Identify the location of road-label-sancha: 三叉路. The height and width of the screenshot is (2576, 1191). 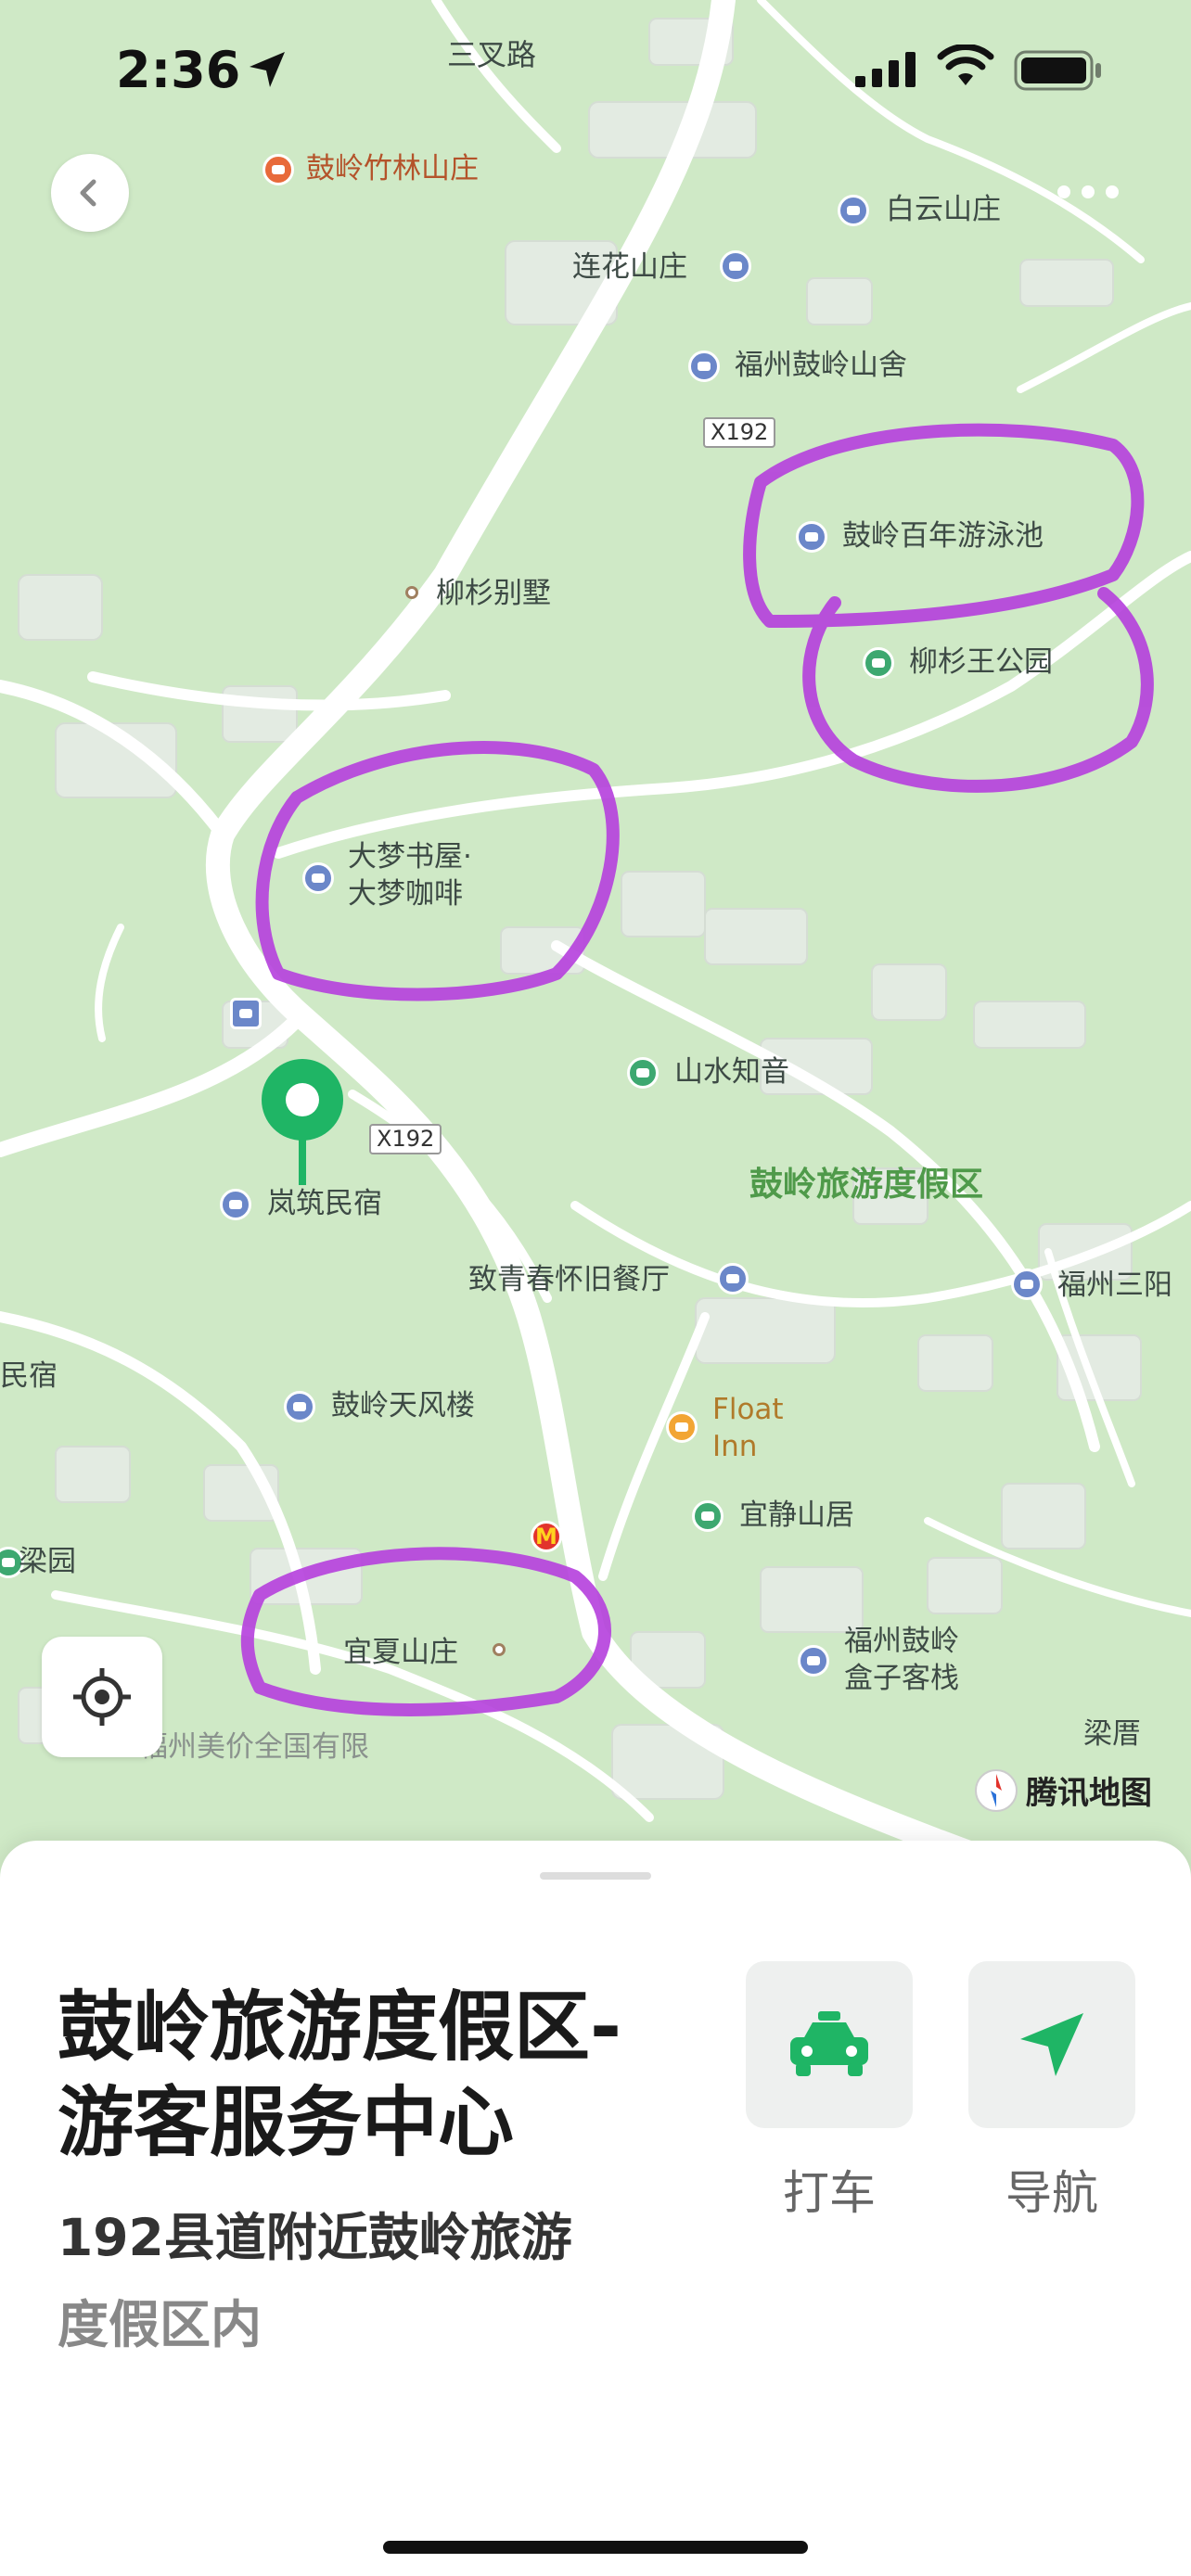
(492, 55).